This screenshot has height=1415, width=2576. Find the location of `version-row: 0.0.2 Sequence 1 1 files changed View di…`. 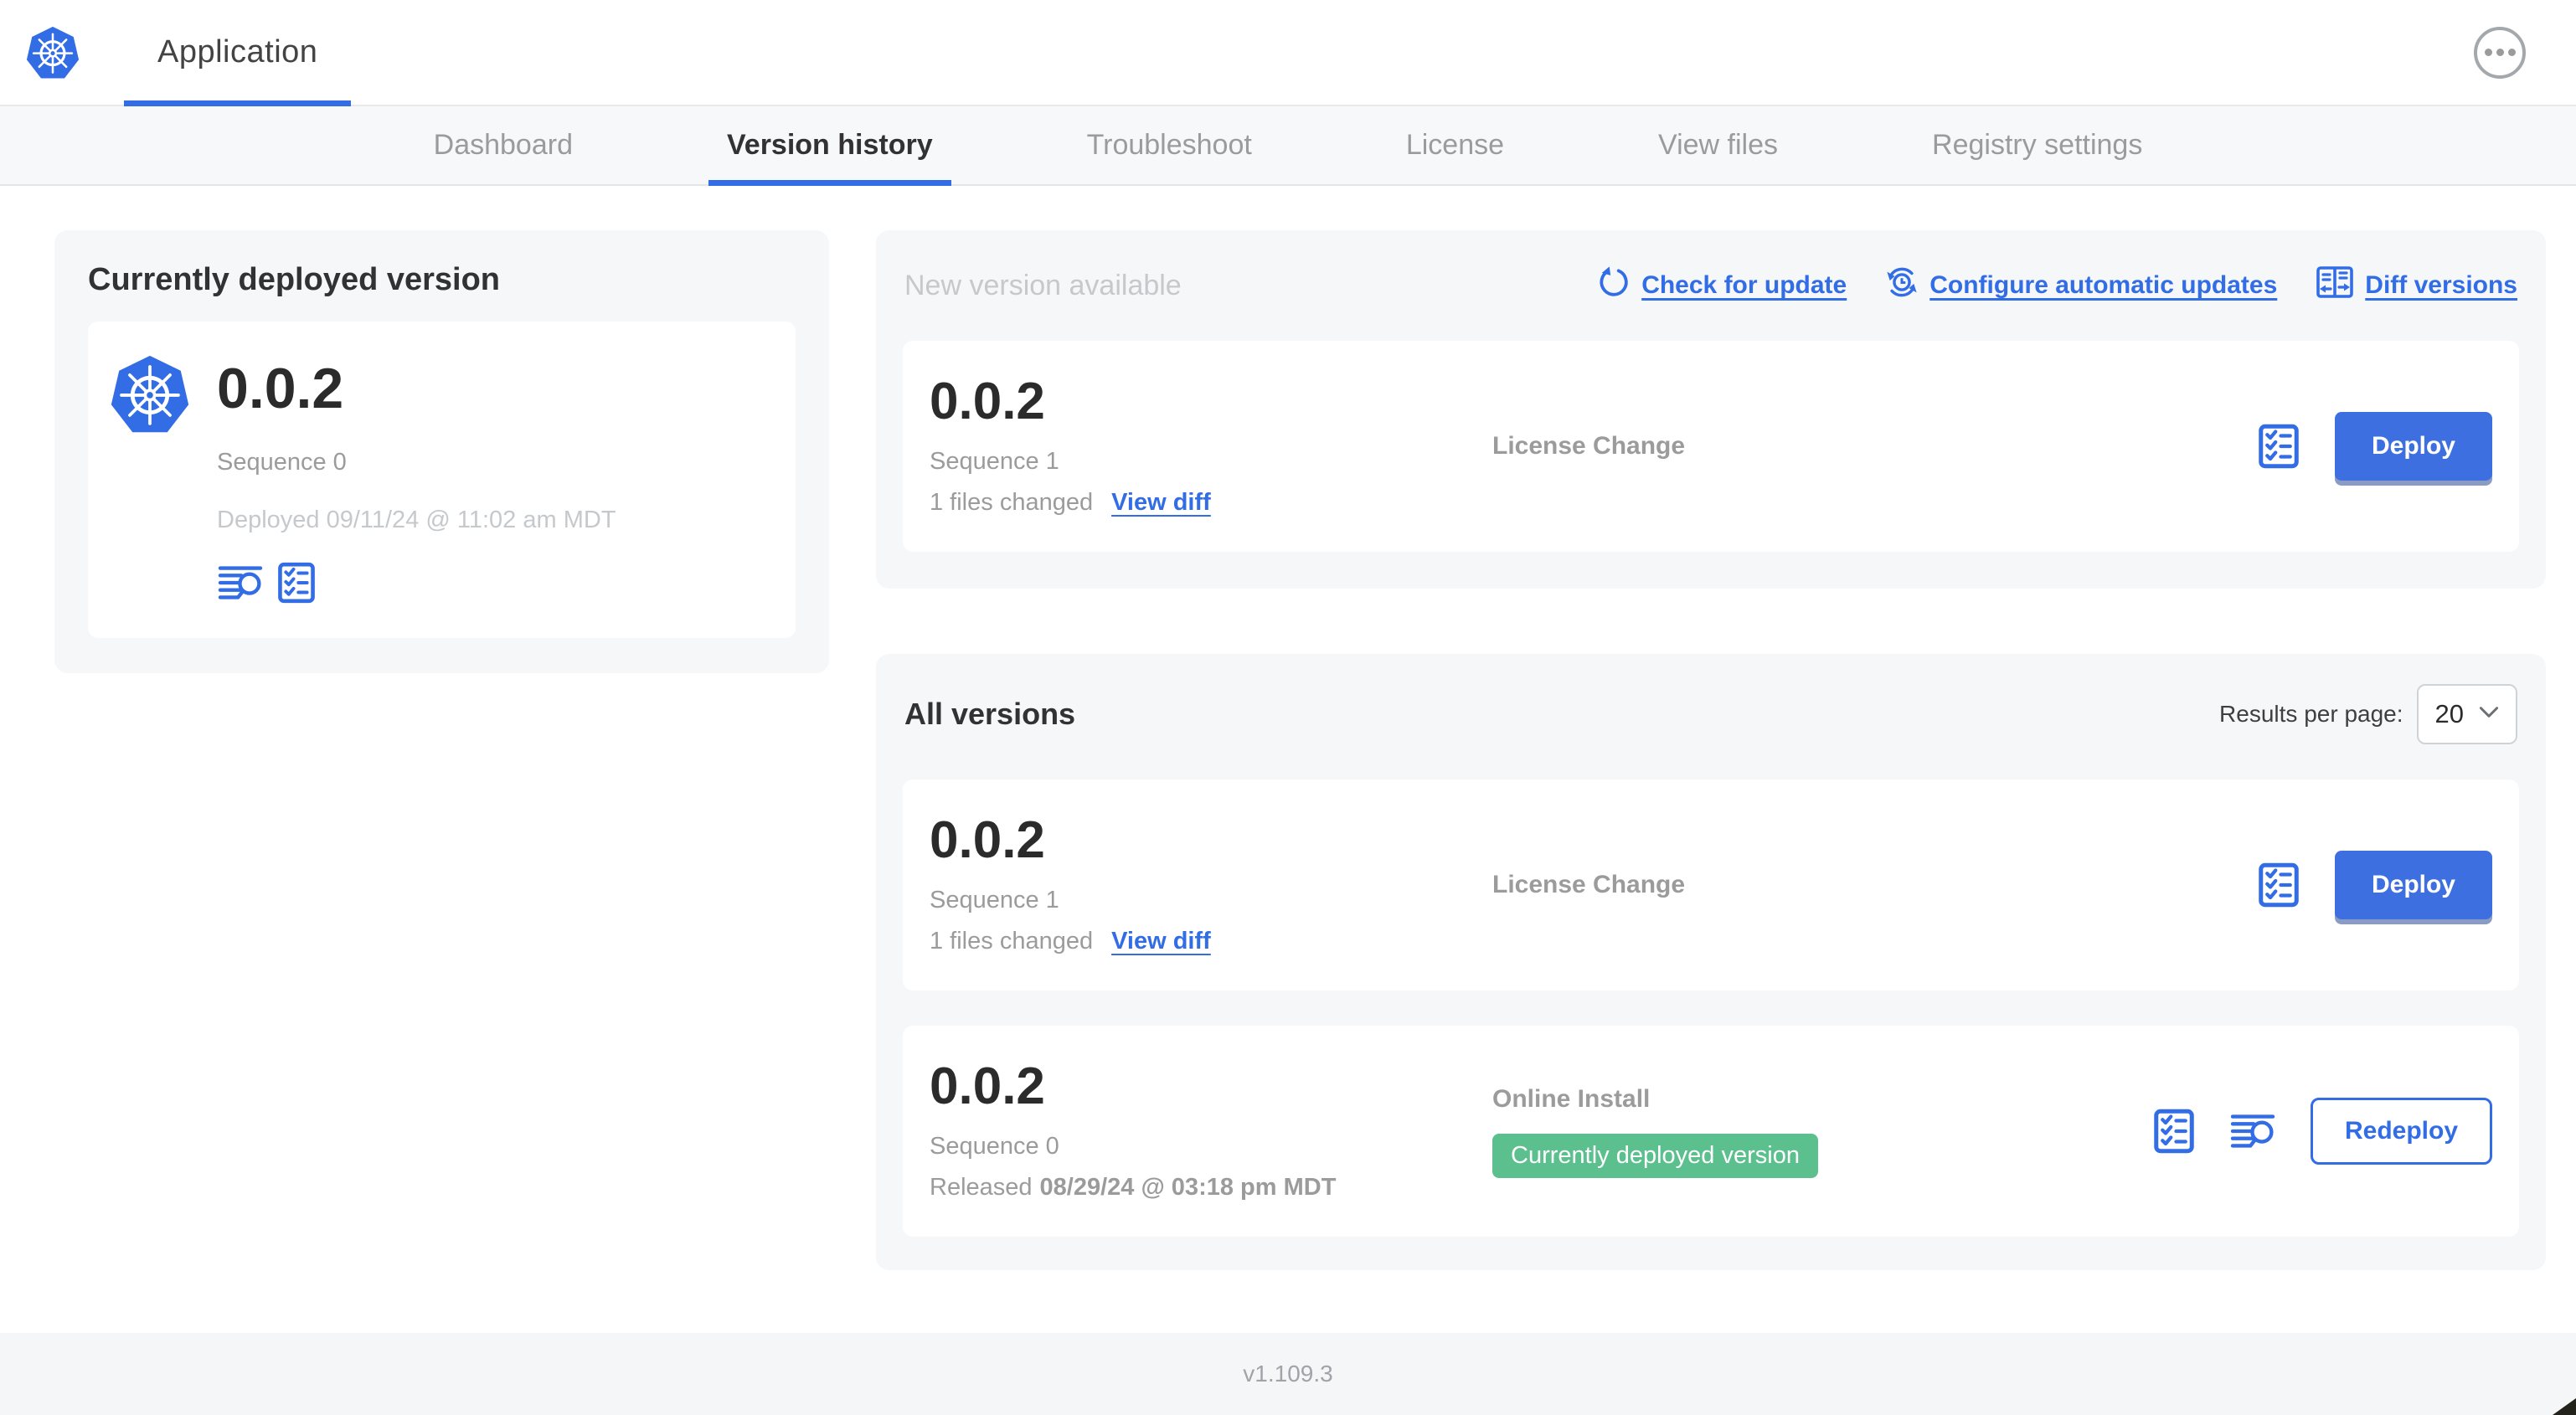

version-row: 0.0.2 Sequence 1 1 files changed View di… is located at coordinates (1711, 885).